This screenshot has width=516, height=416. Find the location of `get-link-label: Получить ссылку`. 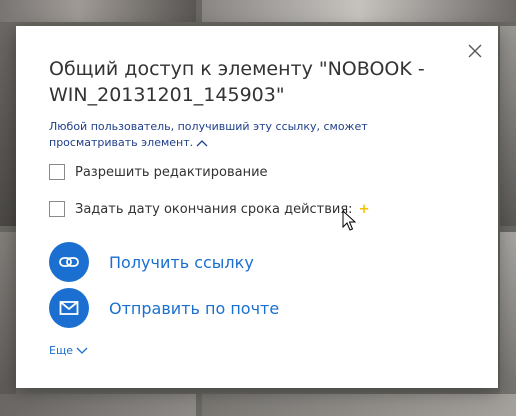

get-link-label: Получить ссылку is located at coordinates (181, 262).